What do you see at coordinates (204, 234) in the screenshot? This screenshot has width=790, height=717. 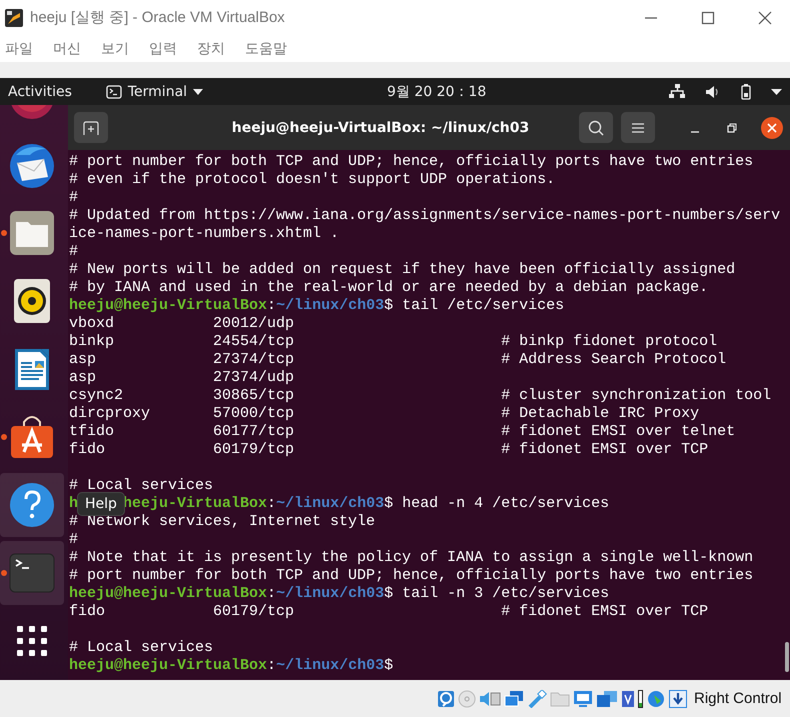 I see `terminal-line: ice-names-port-numbers.xhtml .` at bounding box center [204, 234].